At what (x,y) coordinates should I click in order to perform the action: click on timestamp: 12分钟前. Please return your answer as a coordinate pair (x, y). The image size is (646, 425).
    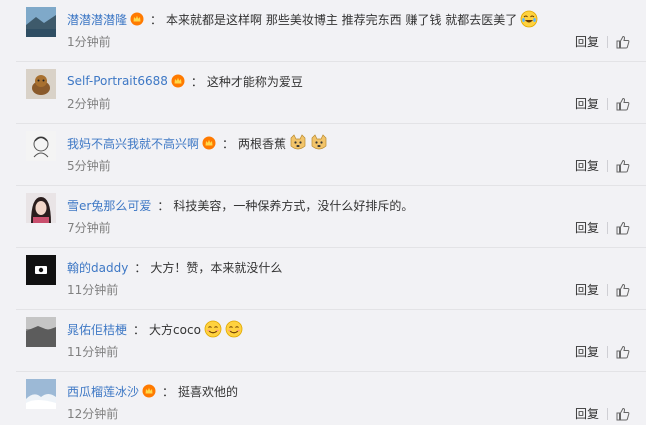
    Looking at the image, I should click on (93, 414).